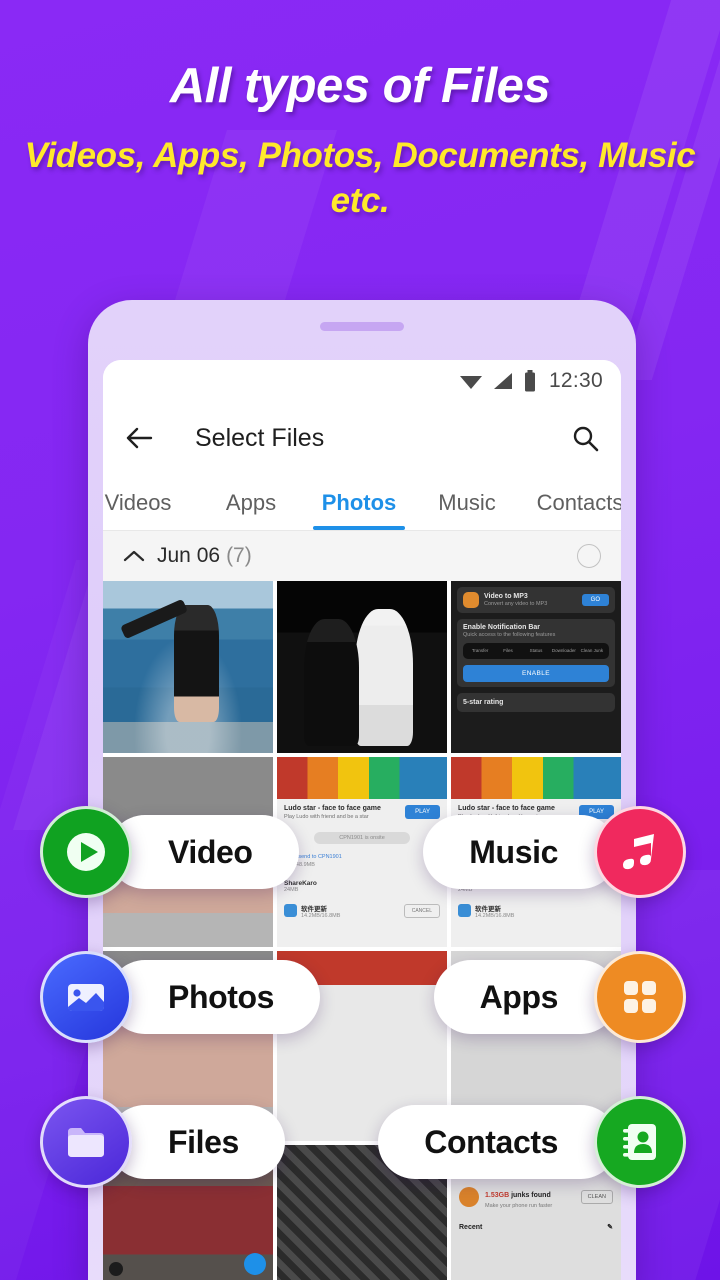  Describe the element at coordinates (362, 326) in the screenshot. I see `phone-speaker` at that location.